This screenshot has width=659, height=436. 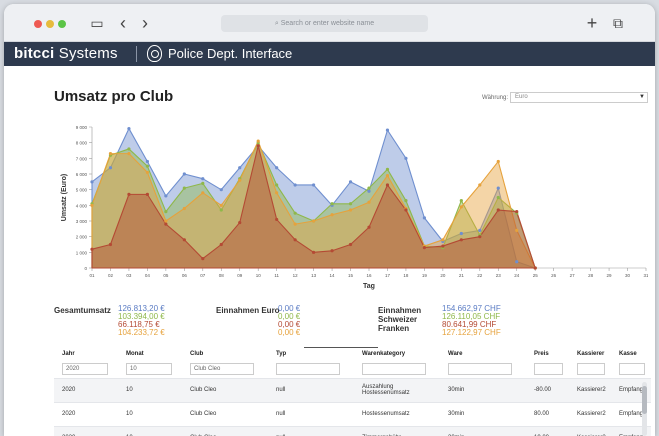 I want to click on column-header: Monat, so click(x=150, y=354).